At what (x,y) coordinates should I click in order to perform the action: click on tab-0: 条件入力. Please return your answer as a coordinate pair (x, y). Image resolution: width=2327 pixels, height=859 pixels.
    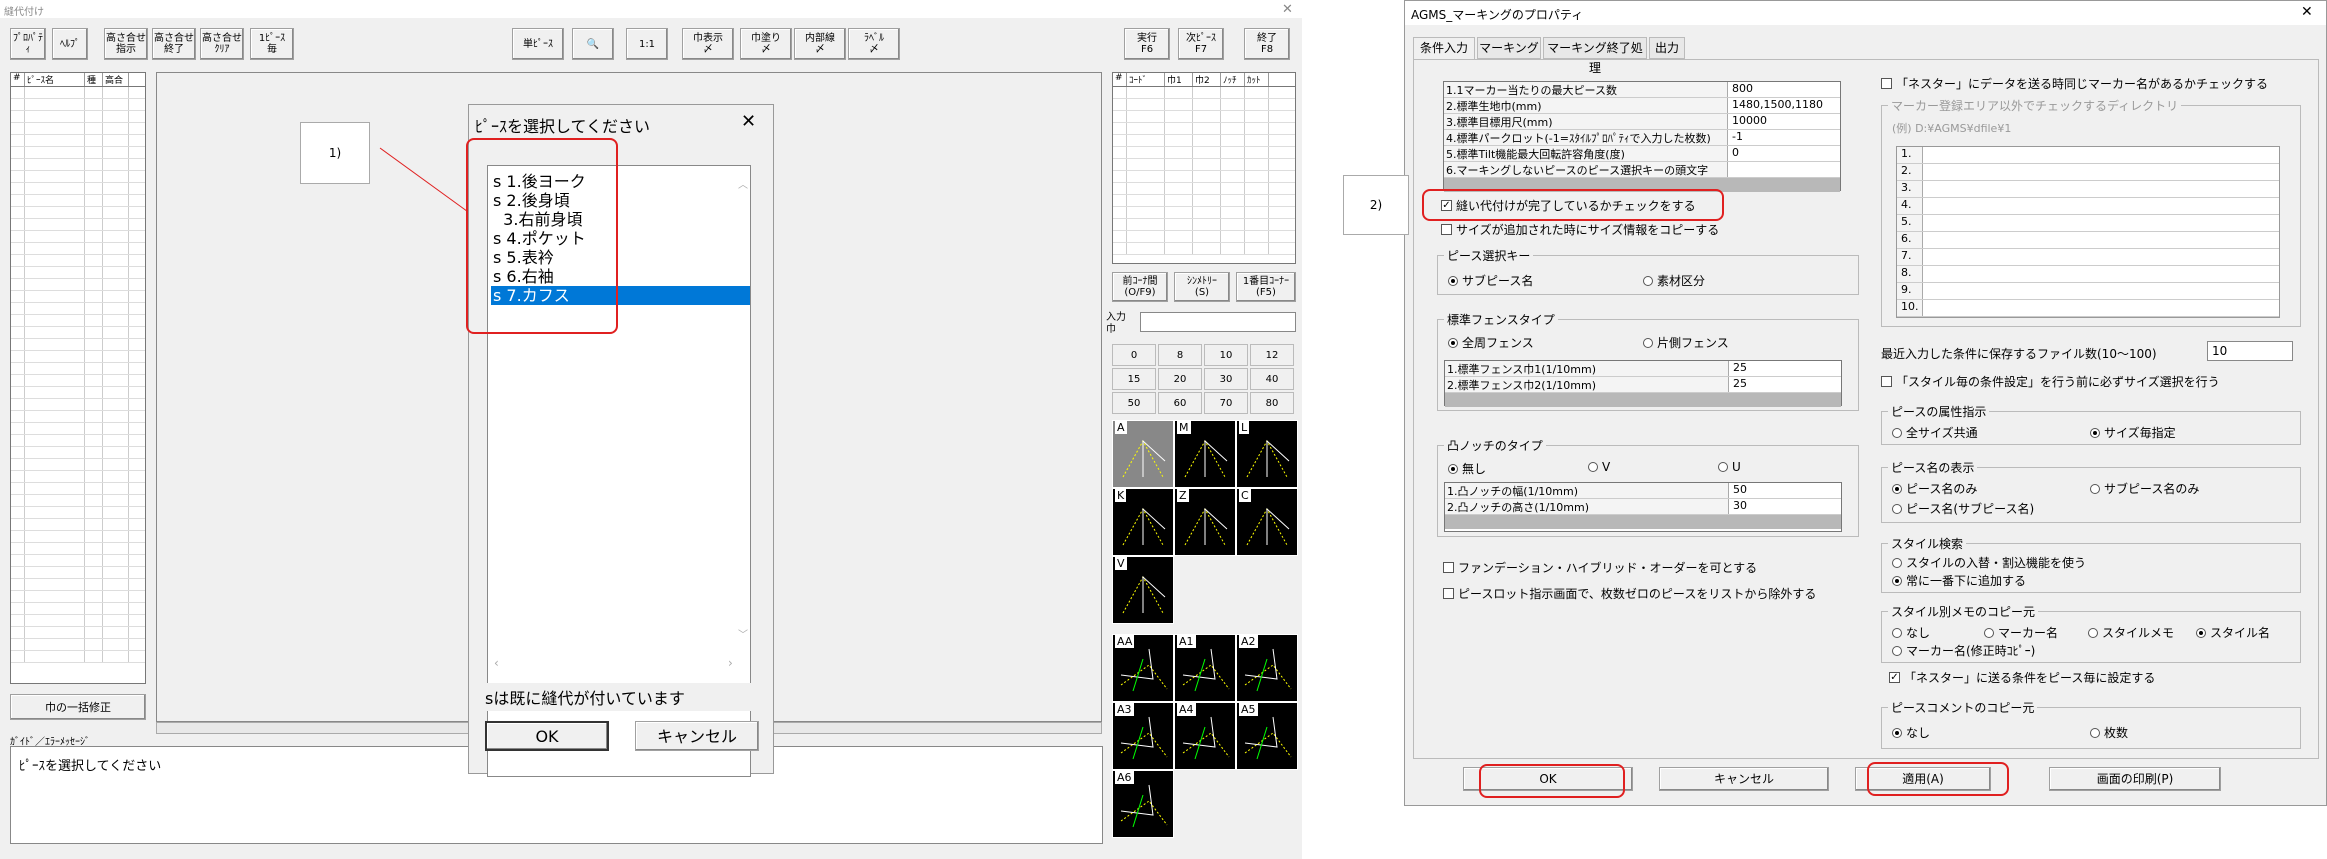
    Looking at the image, I should click on (1444, 48).